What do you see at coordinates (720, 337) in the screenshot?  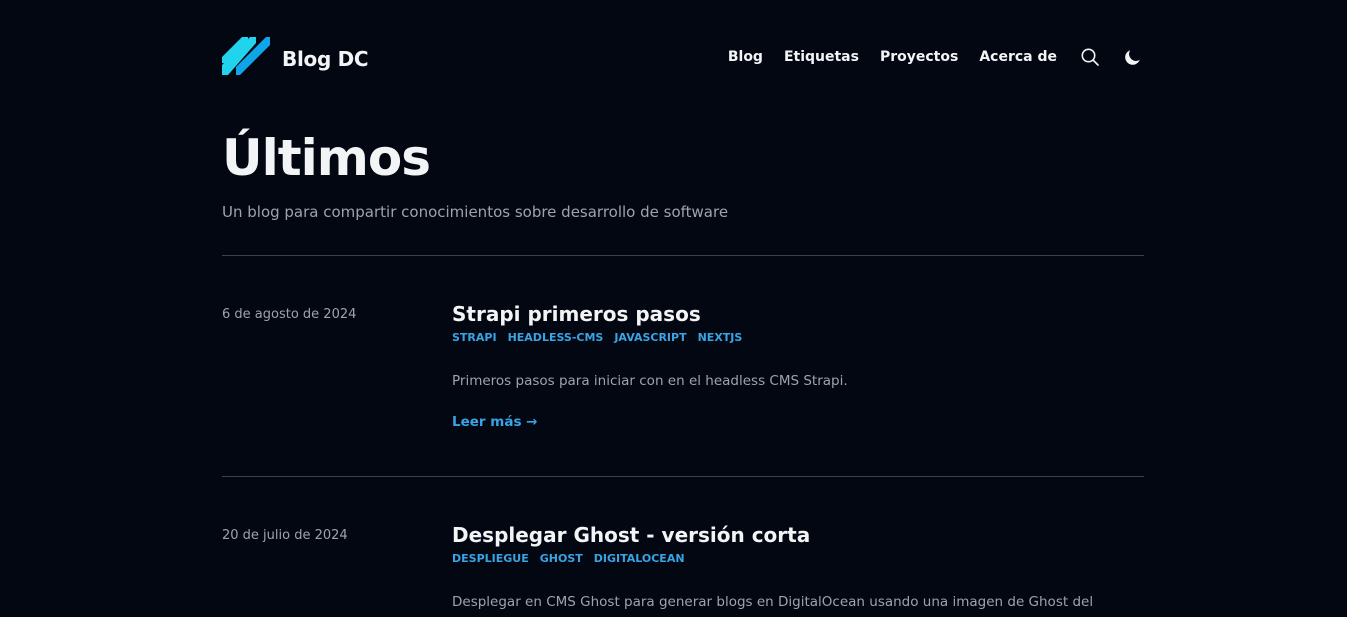 I see `tag-nextjs: NEXTJS` at bounding box center [720, 337].